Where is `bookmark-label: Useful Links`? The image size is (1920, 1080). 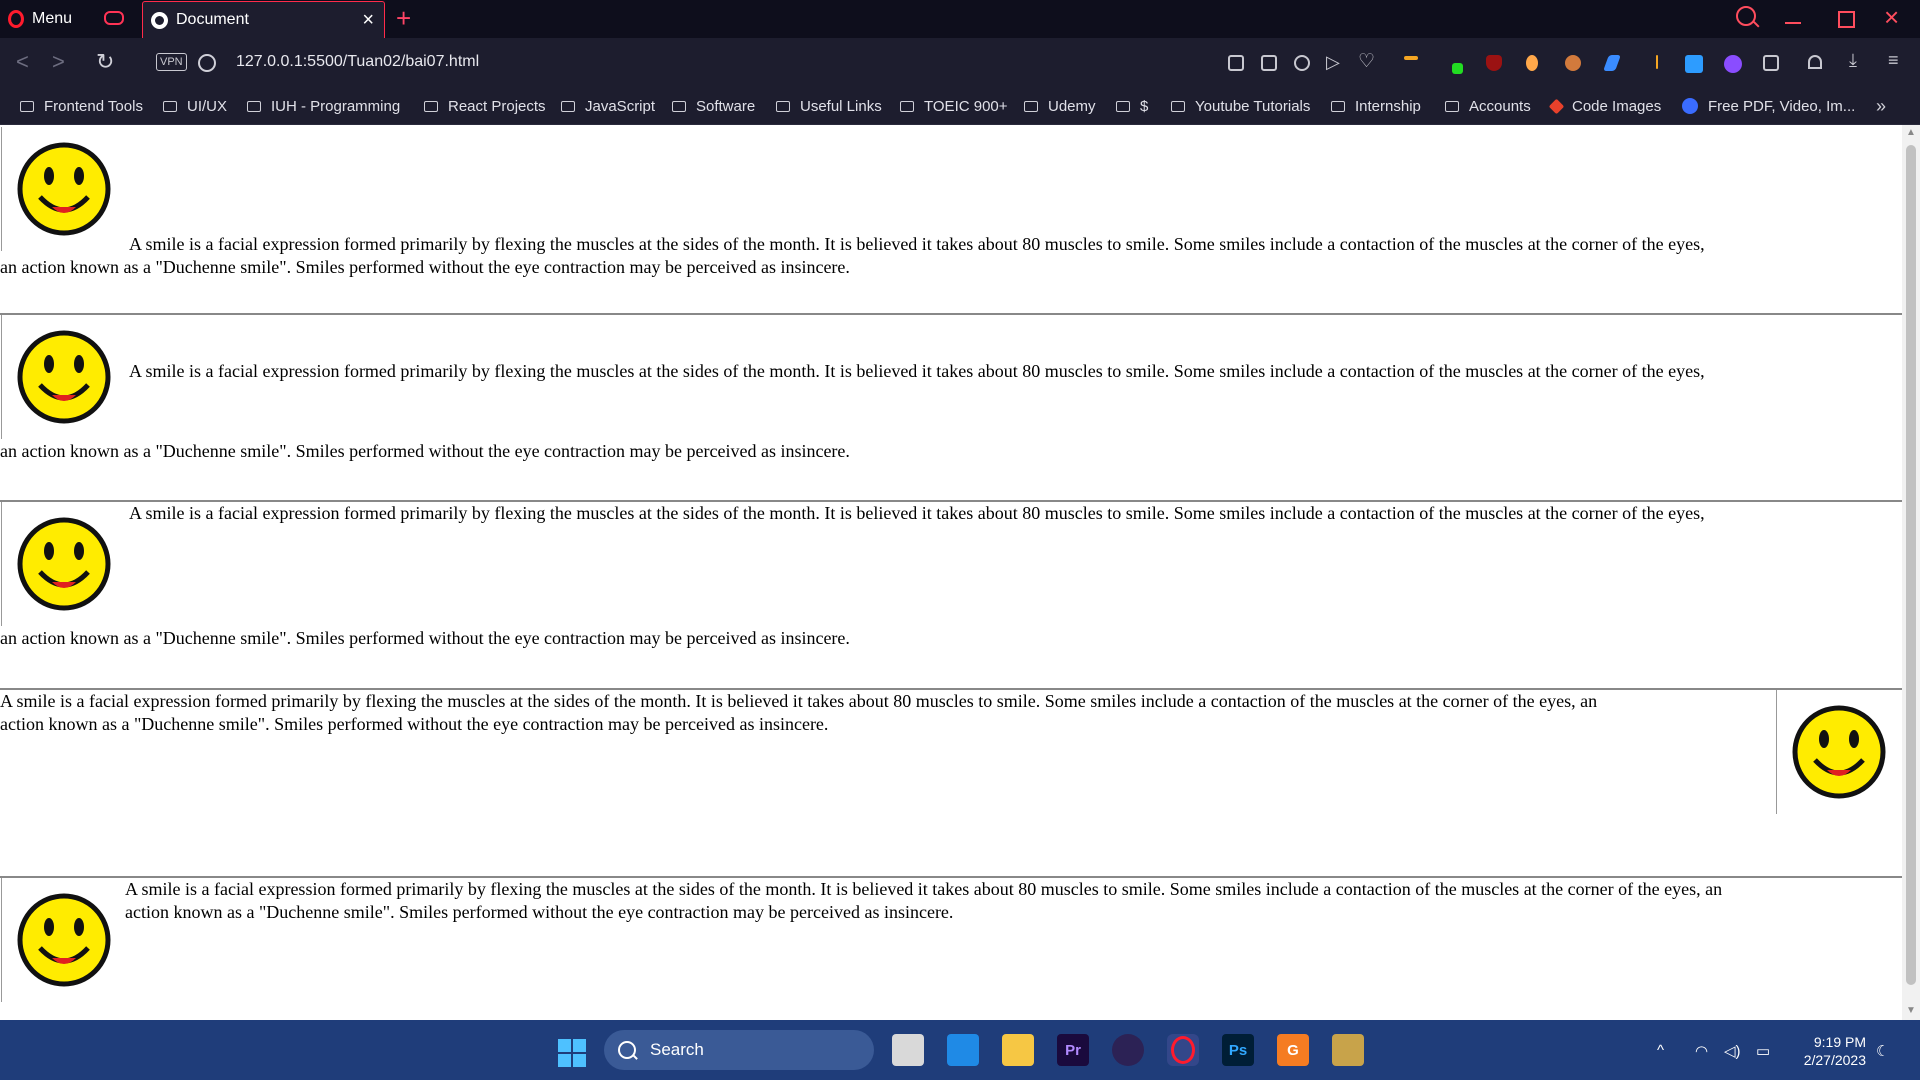
bookmark-label: Useful Links is located at coordinates (841, 106).